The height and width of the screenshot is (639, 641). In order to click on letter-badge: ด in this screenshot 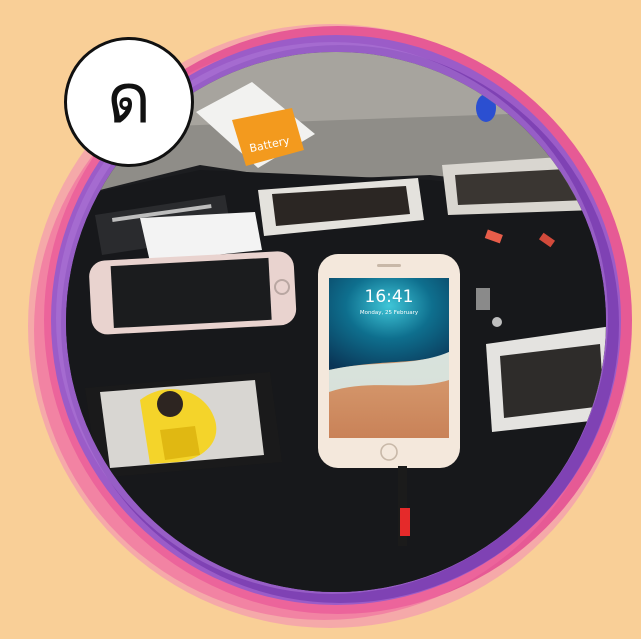, I will do `click(129, 102)`.